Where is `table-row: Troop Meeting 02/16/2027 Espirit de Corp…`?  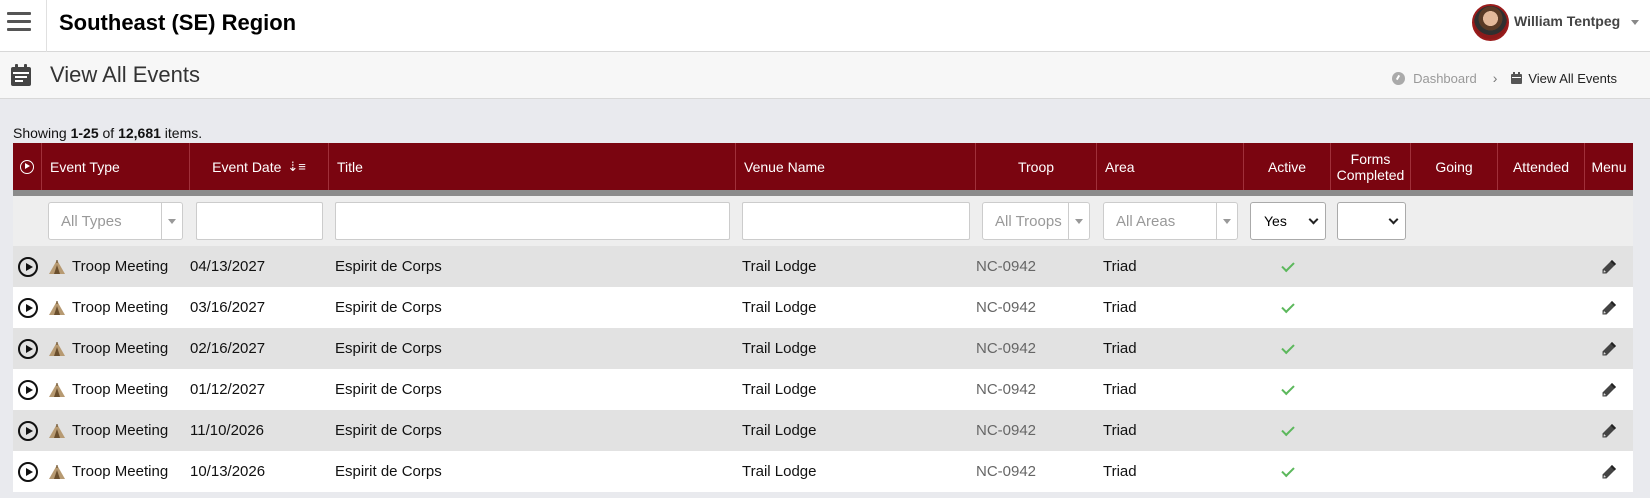
table-row: Troop Meeting 02/16/2027 Espirit de Corp… is located at coordinates (823, 348).